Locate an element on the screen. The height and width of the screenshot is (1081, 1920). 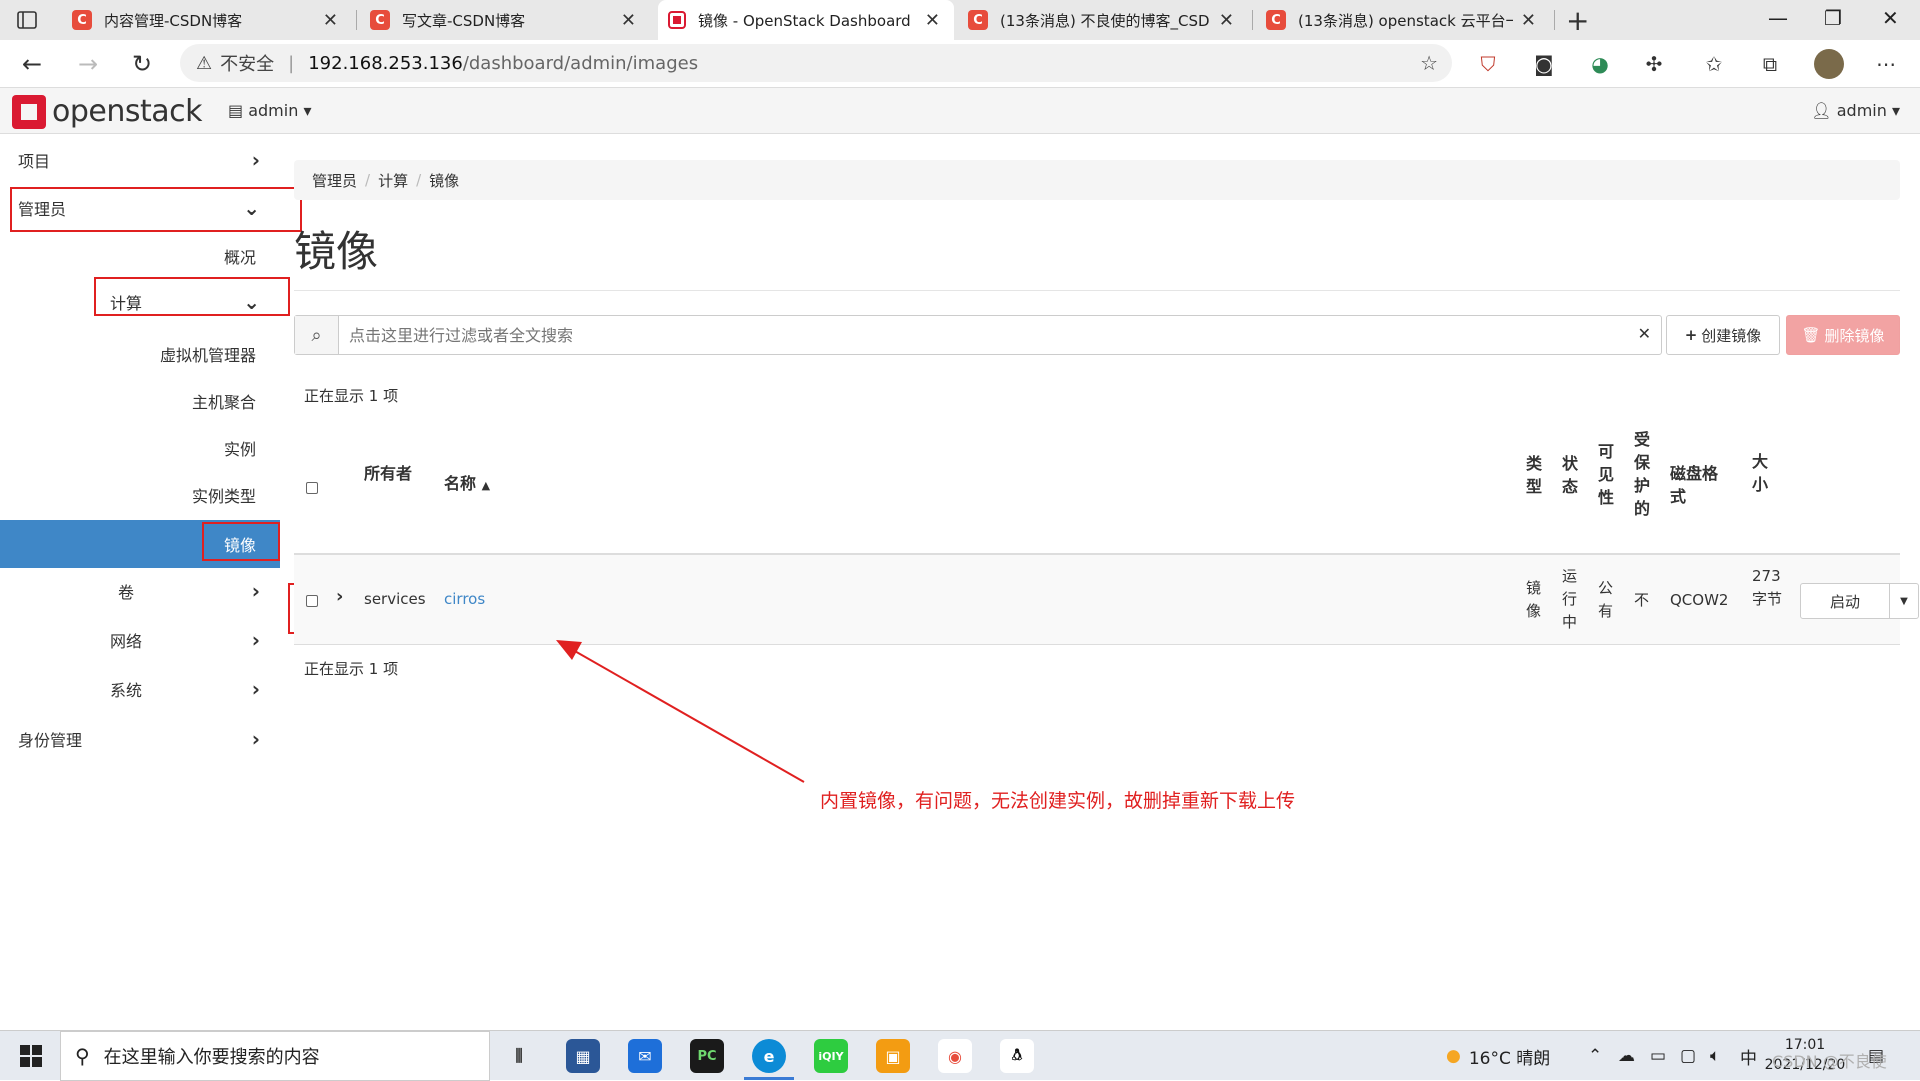
annotation-text: 内置镜像，有问题，无法创建实例，故删掉重新下载上传 is located at coordinates (1058, 801).